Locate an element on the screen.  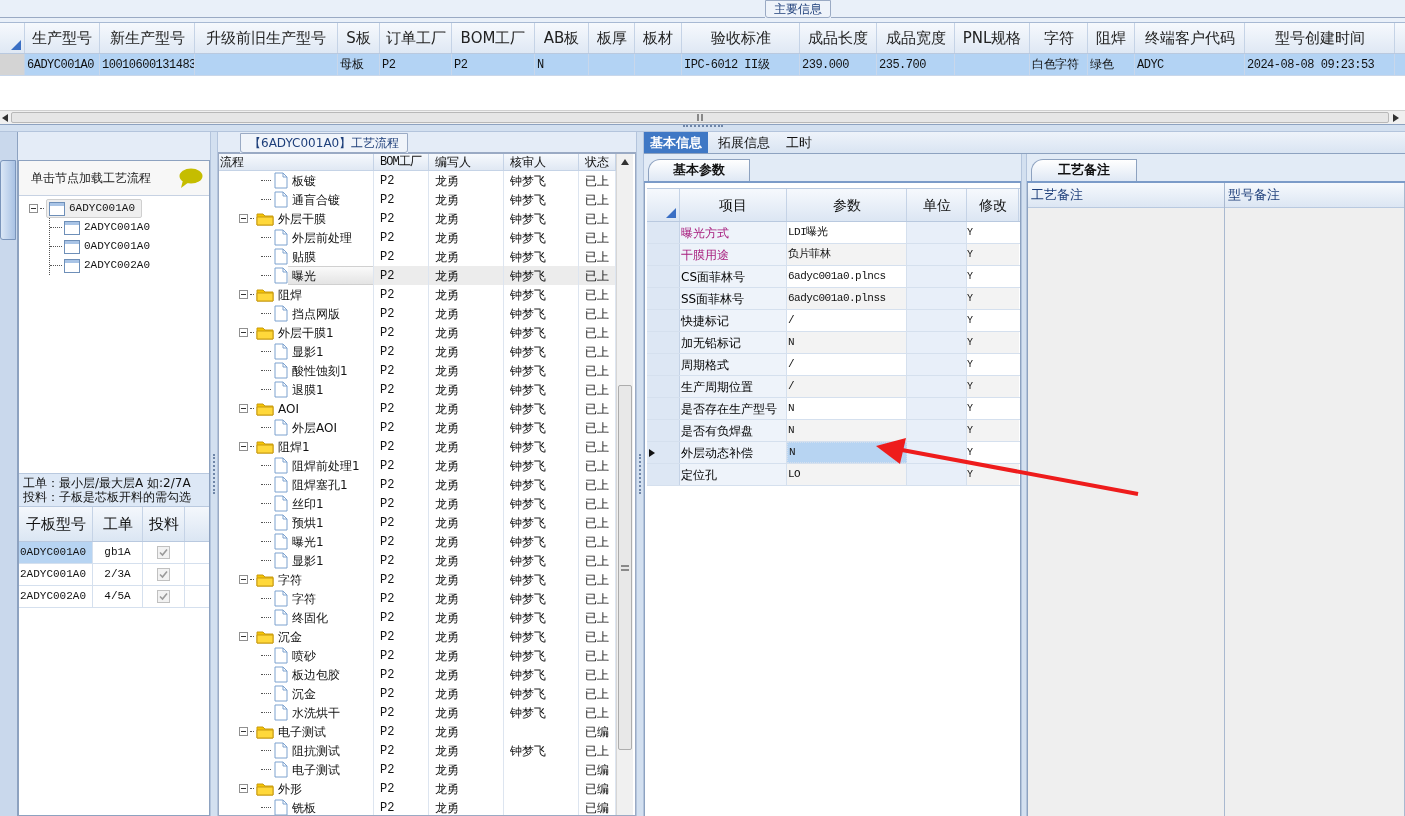
tree-node: 喷砂 is located at coordinates (330, 655).